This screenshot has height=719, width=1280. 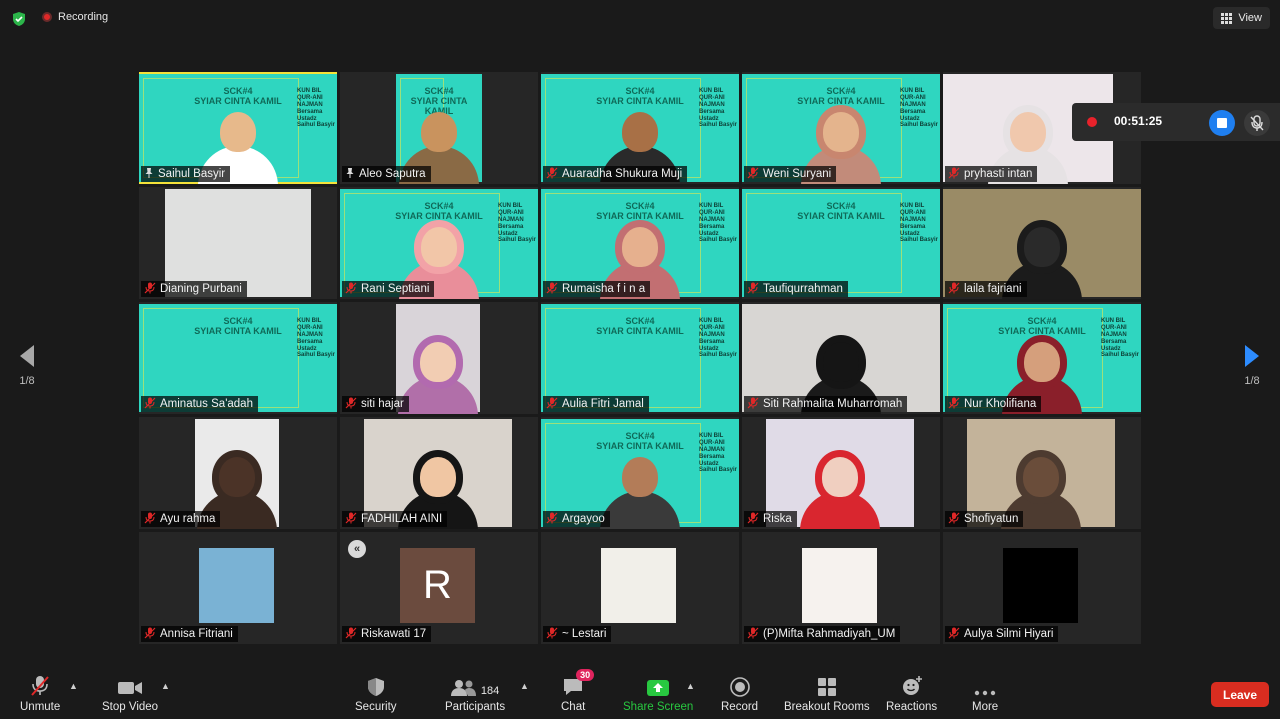 I want to click on view-button: View, so click(x=1241, y=18).